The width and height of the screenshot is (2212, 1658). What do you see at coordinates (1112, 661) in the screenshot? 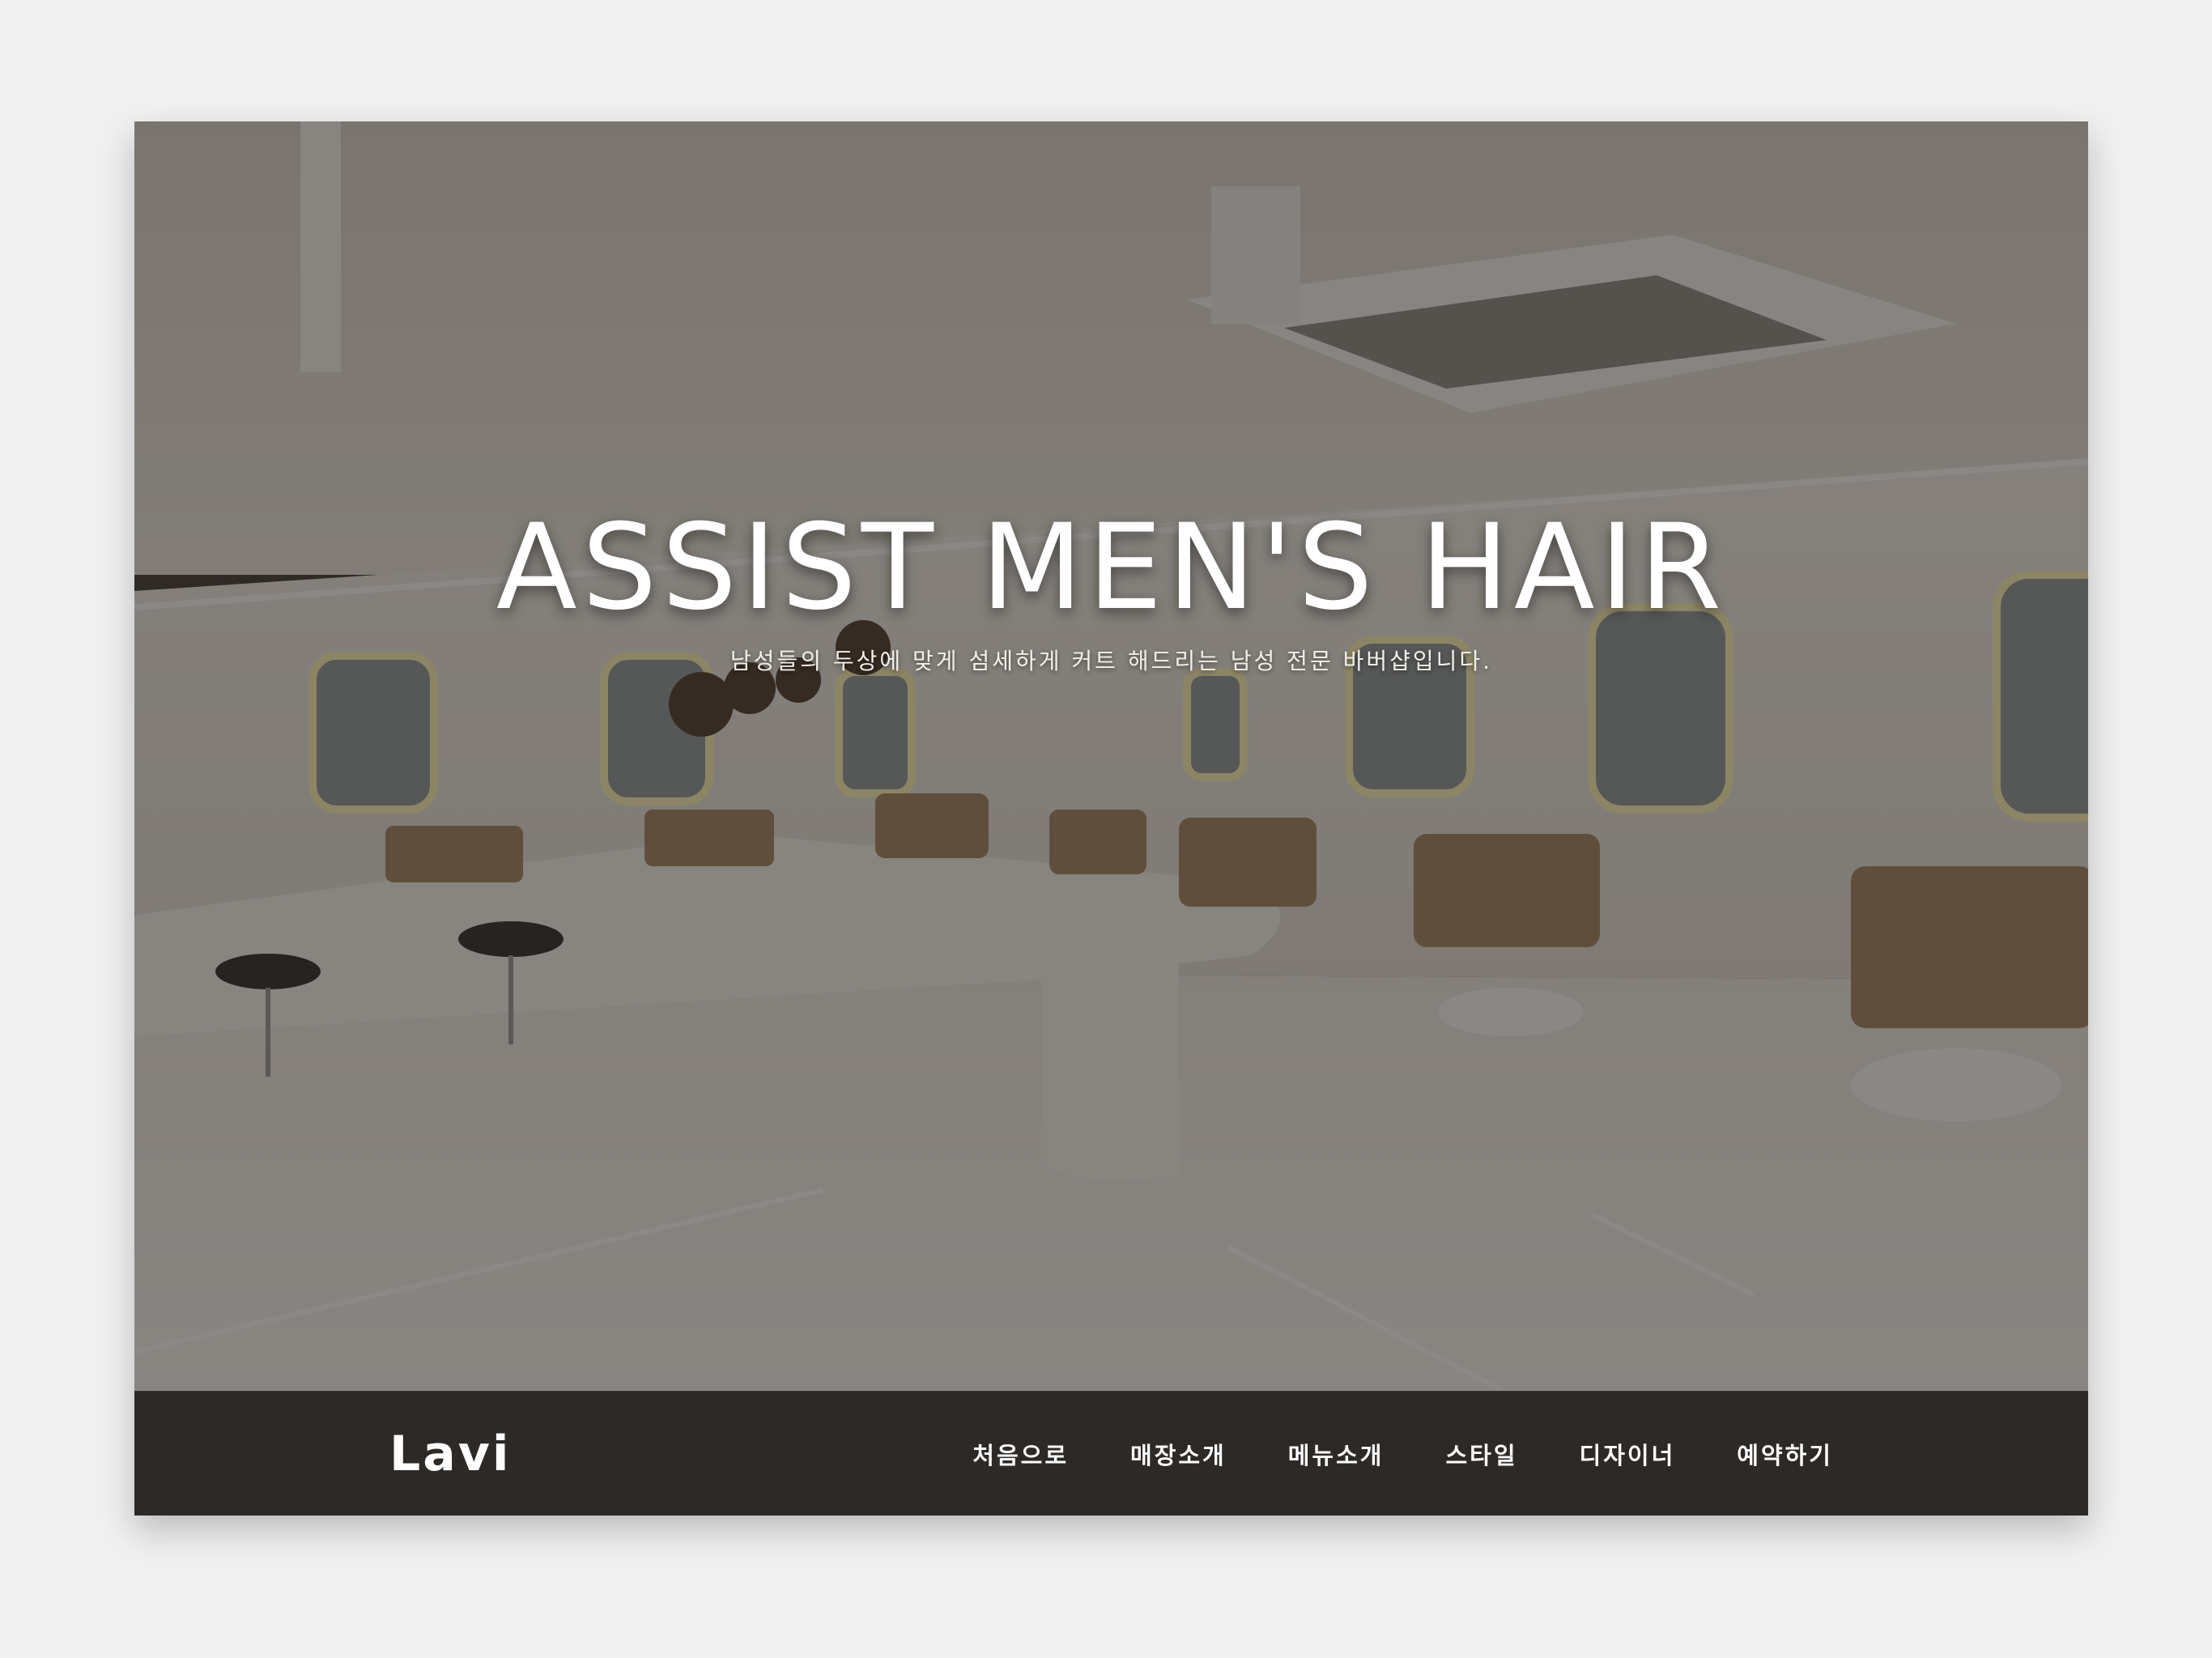
I see `hero-subheadline: 남성들의 두상에 맞게 섬세하게 커트 해드리는 남성 전문 바버샵입니다.` at bounding box center [1112, 661].